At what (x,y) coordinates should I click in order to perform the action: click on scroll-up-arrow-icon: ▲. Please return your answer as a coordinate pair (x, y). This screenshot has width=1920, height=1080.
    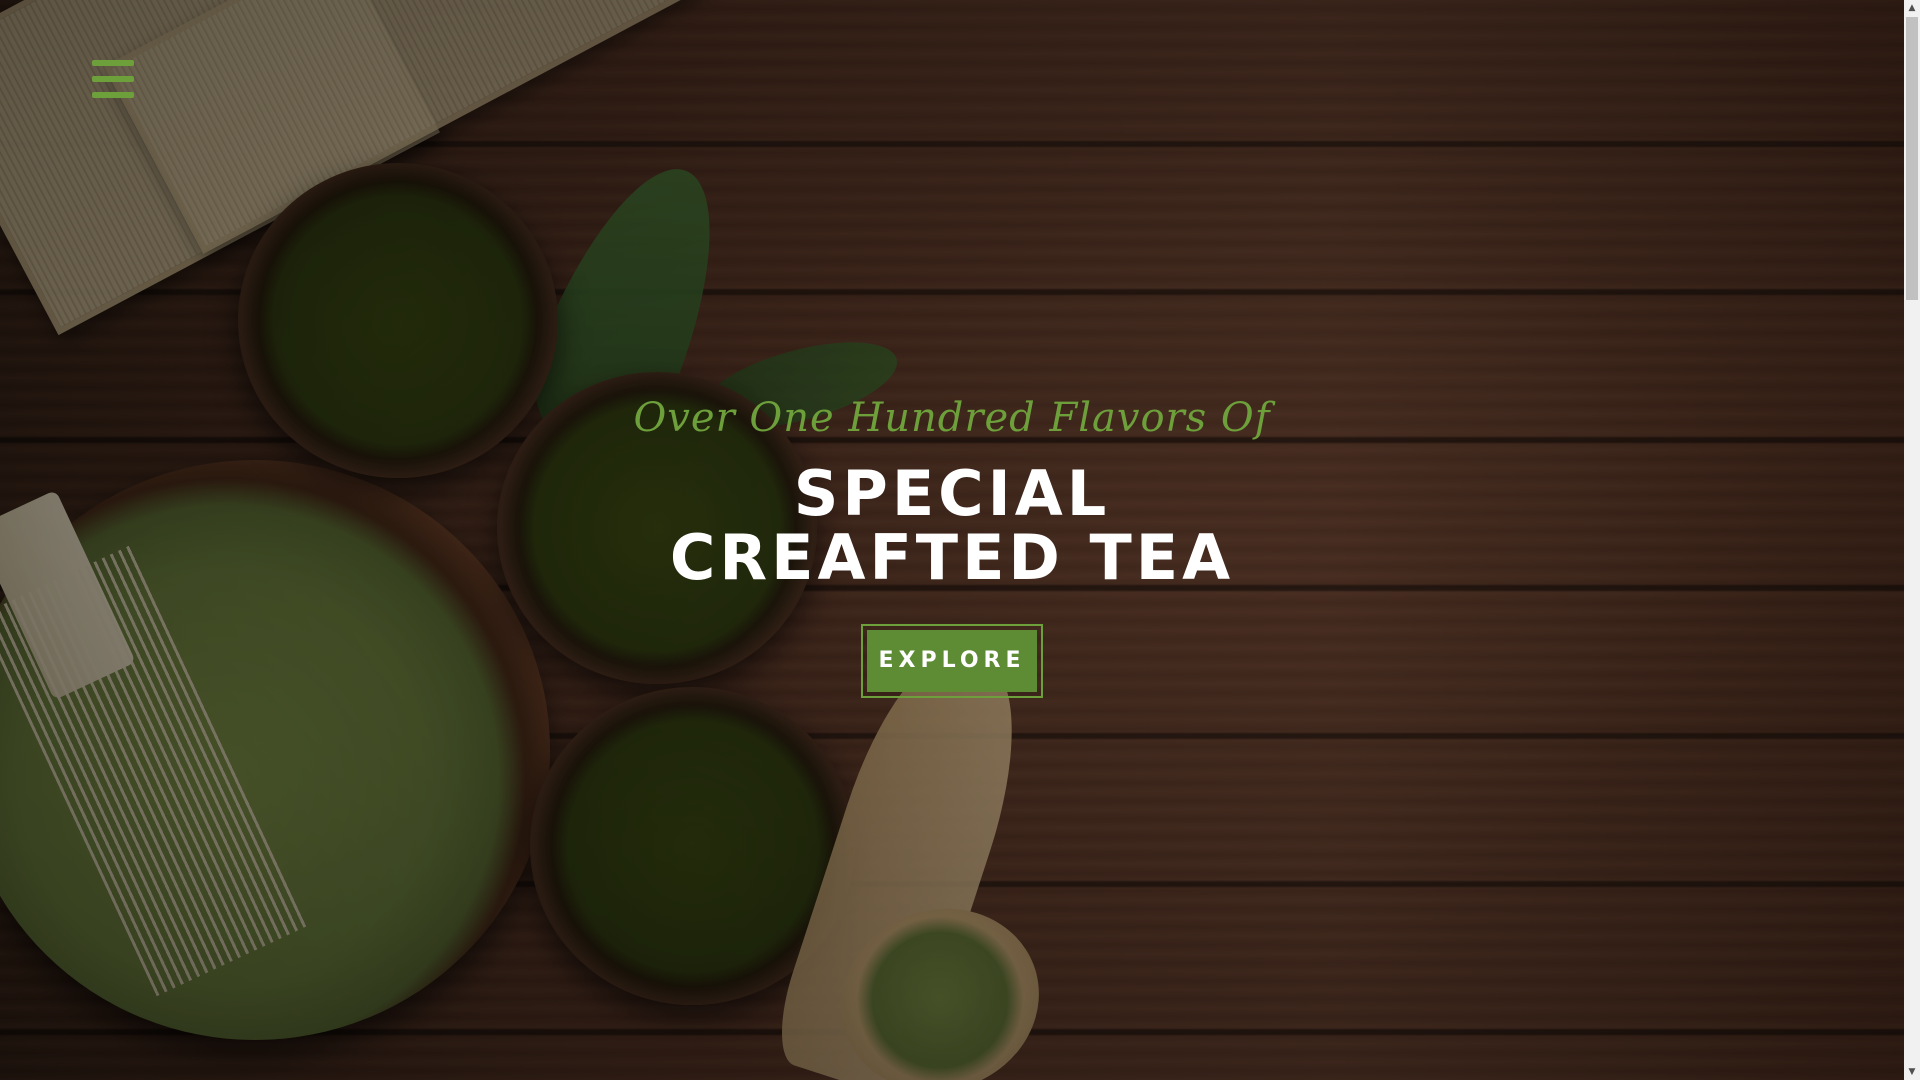
    Looking at the image, I should click on (1912, 8).